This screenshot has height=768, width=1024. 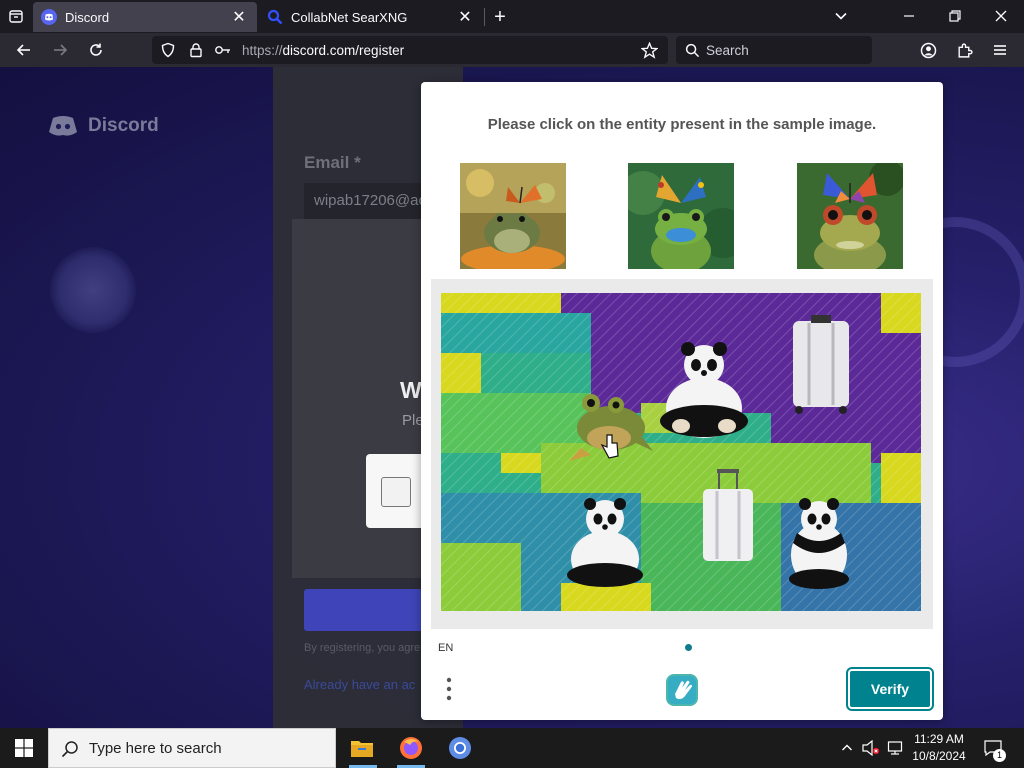 I want to click on discord-favicon-icon, so click(x=49, y=17).